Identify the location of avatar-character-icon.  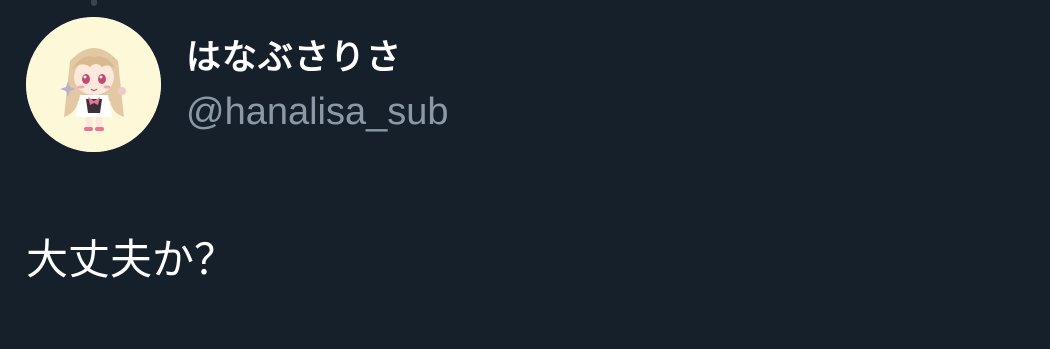
(93, 84).